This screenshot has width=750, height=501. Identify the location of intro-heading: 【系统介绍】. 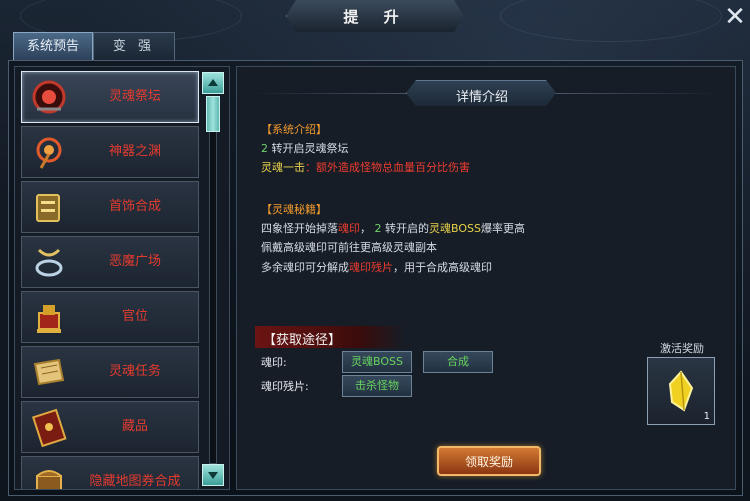
(294, 129).